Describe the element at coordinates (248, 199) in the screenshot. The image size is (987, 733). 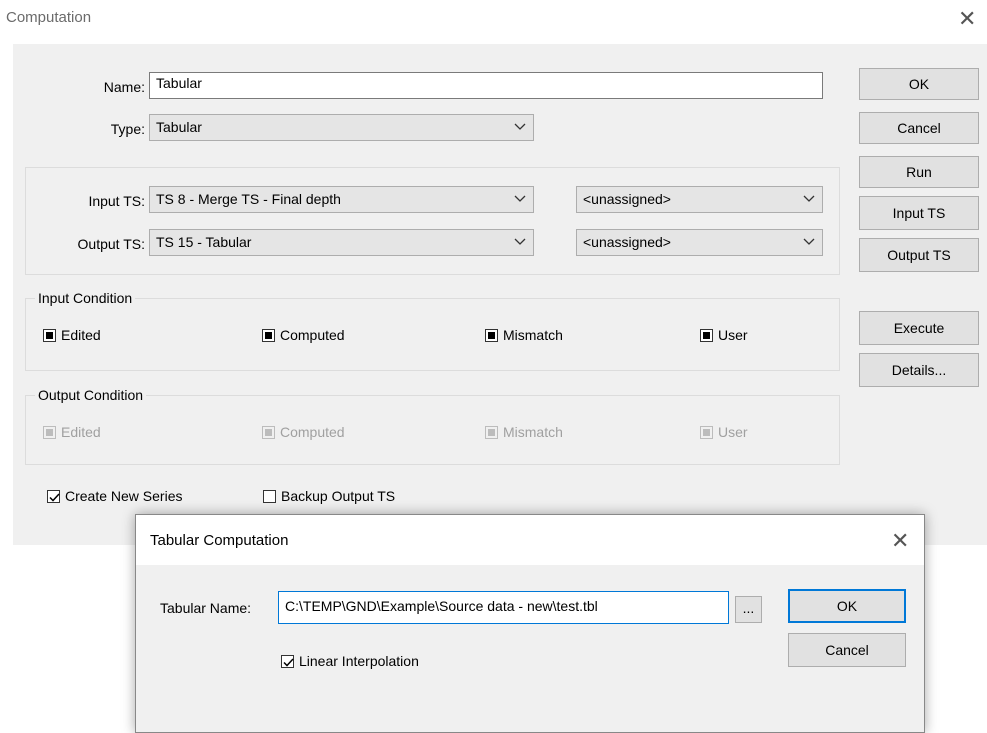
I see `input-ts-select-value: TS 8 - Merge TS - Final depth` at that location.